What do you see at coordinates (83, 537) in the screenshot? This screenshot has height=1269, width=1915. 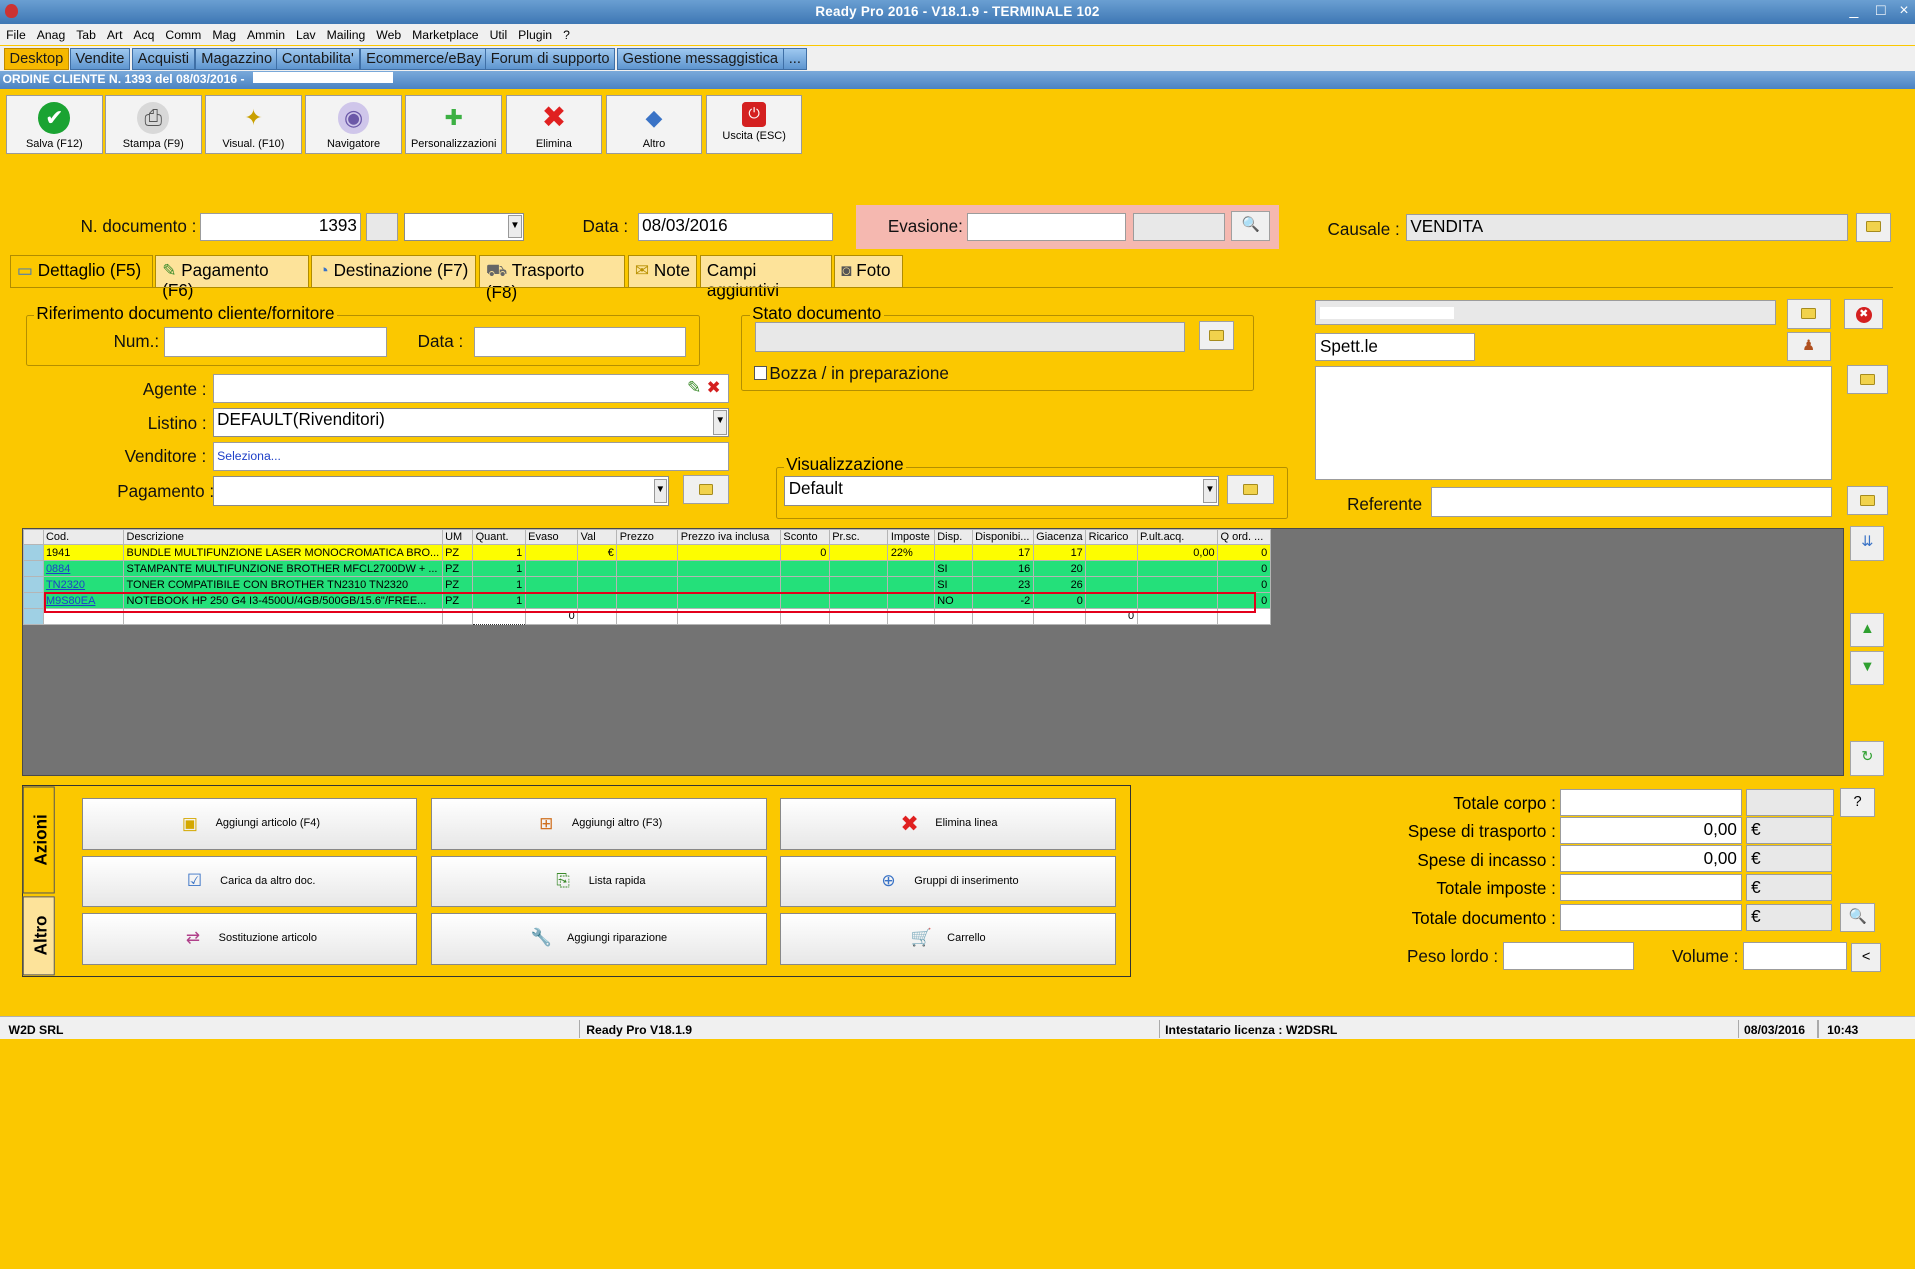 I see `col-cod: Cod.` at bounding box center [83, 537].